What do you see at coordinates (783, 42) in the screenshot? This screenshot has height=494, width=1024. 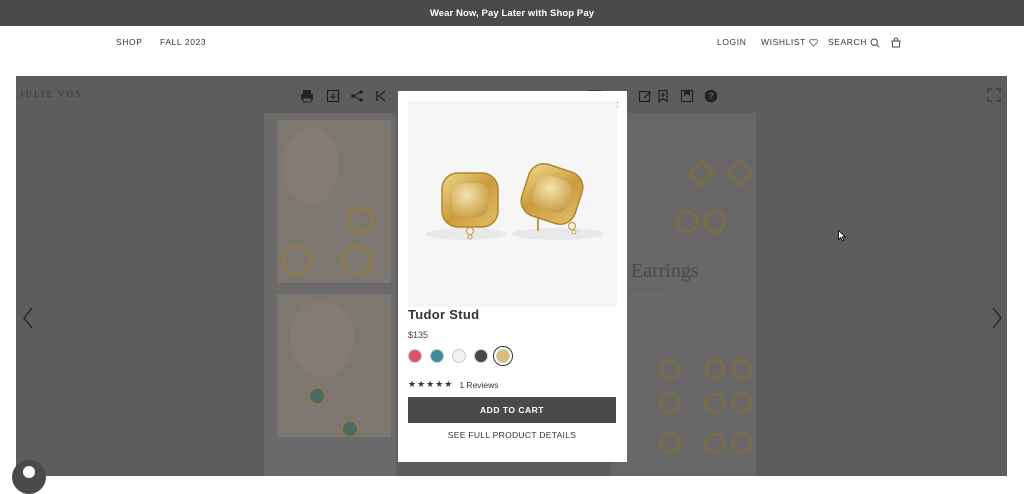 I see `wishlist-label: WISHLIST` at bounding box center [783, 42].